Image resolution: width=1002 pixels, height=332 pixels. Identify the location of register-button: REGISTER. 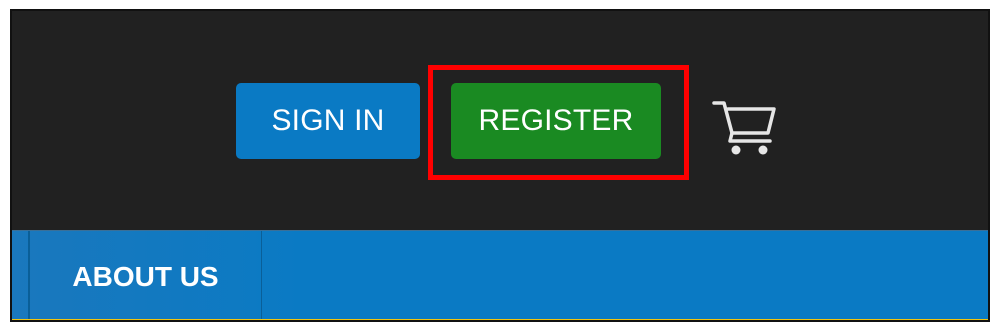
(556, 121).